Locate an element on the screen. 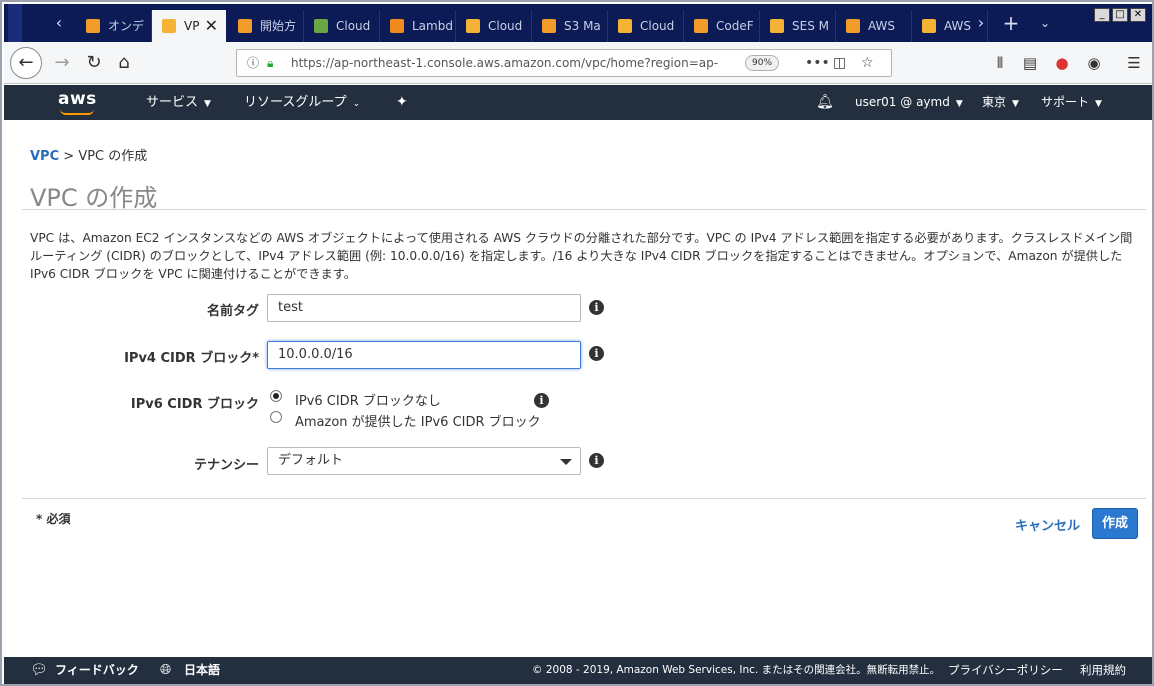  pocket-icon: ◫ is located at coordinates (839, 63).